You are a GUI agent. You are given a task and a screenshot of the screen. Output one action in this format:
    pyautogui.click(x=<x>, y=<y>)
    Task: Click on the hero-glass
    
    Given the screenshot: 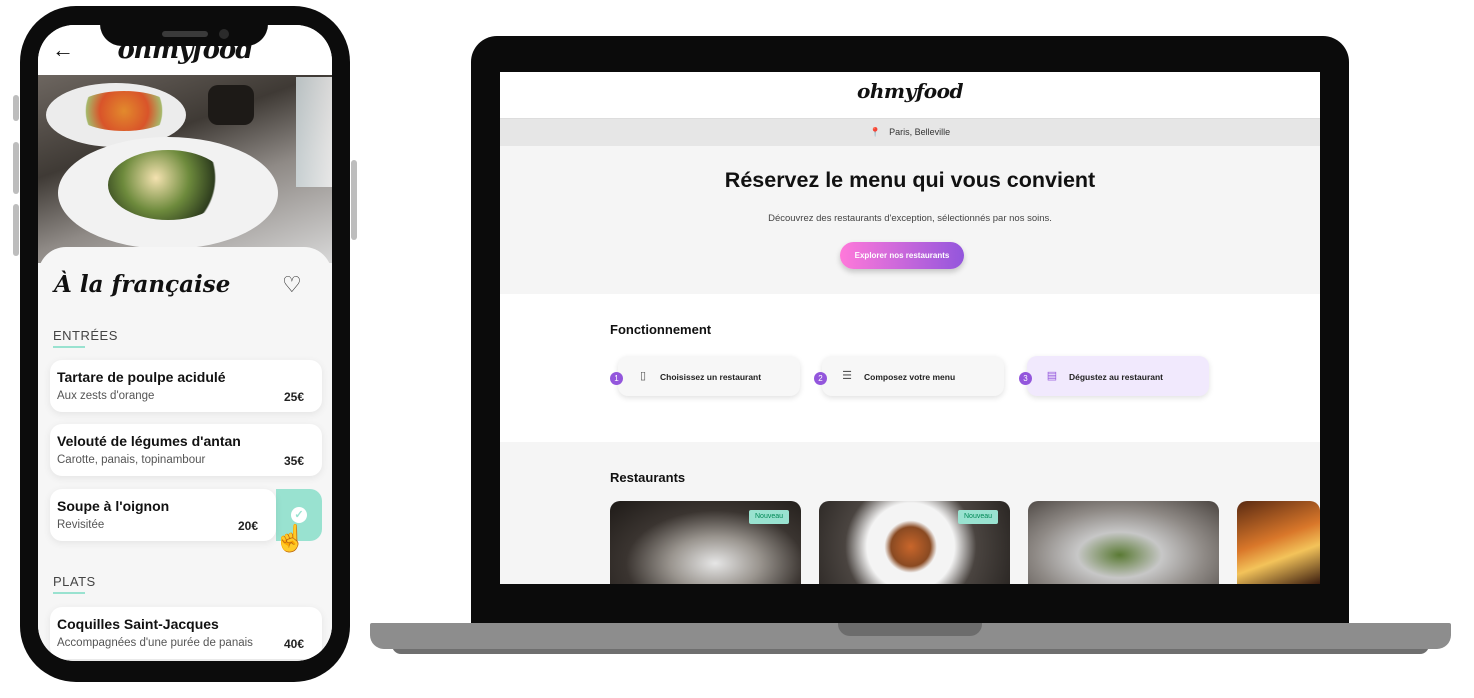 What is the action you would take?
    pyautogui.click(x=314, y=132)
    